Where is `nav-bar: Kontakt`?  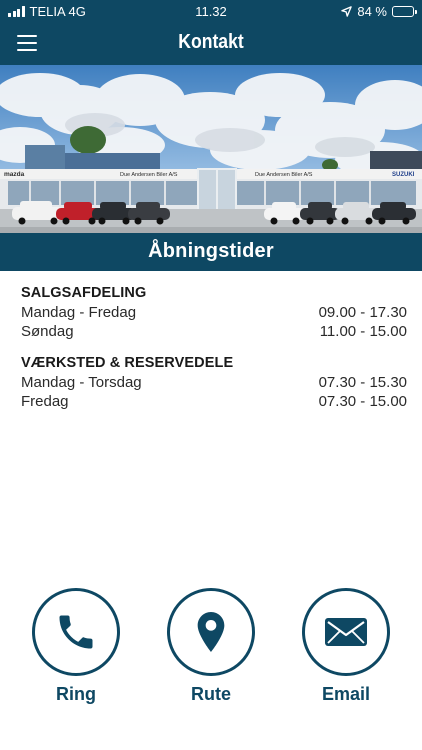
nav-bar: Kontakt is located at coordinates (211, 43).